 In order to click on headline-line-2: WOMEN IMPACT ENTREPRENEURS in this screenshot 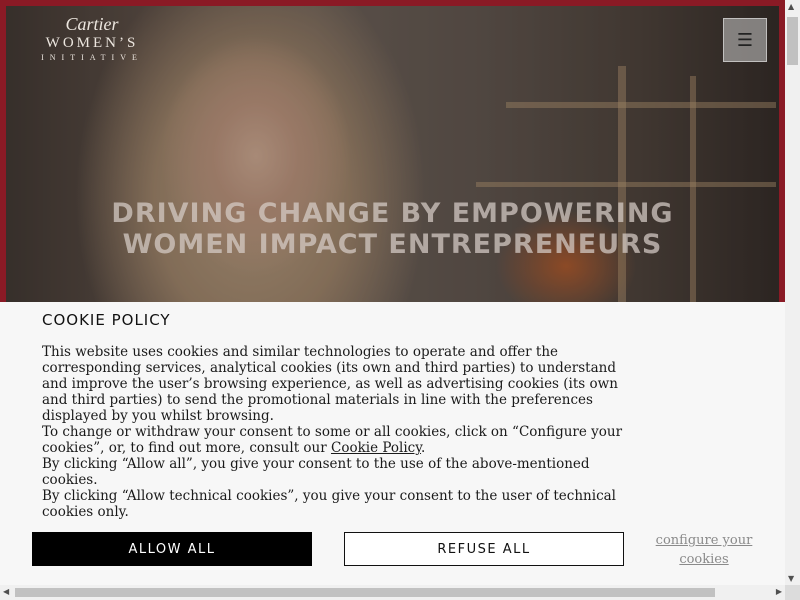, I will do `click(392, 244)`.